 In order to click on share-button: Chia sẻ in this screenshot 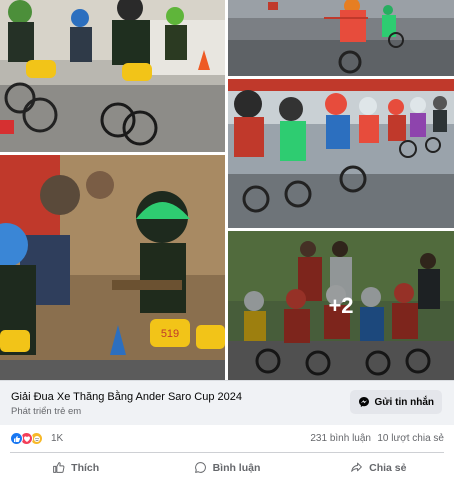, I will do `click(378, 467)`.